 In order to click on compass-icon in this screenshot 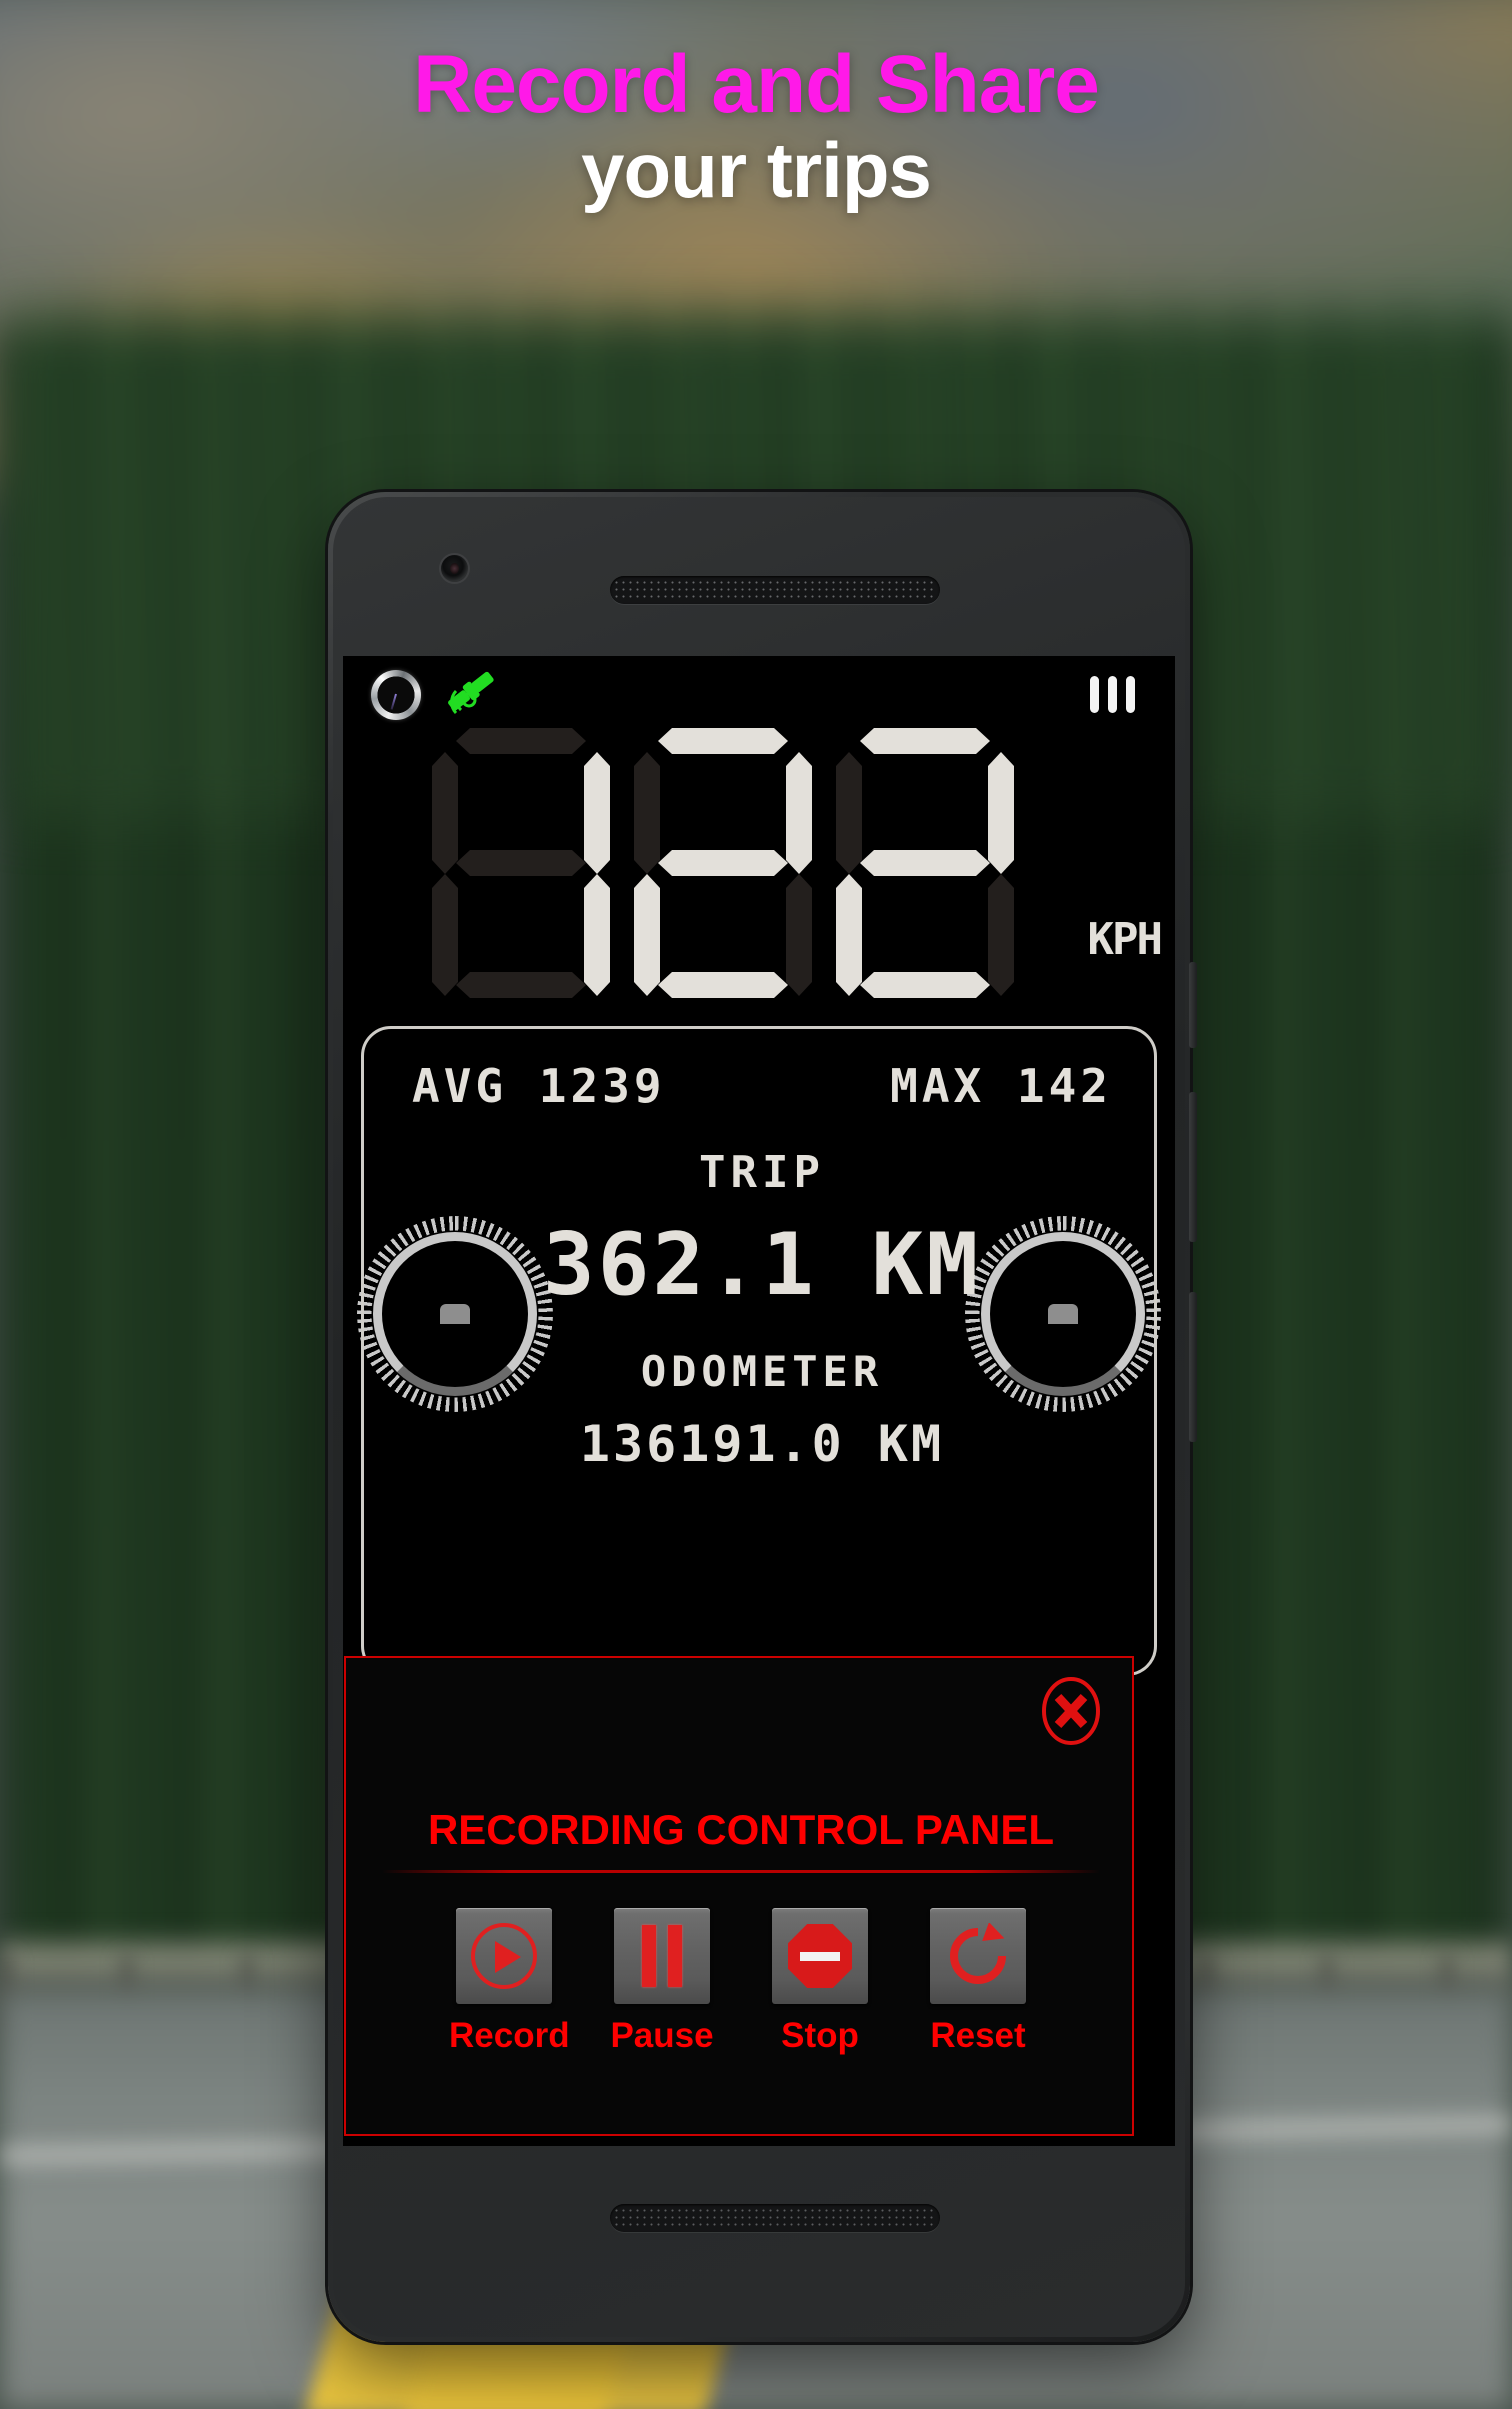, I will do `click(396, 695)`.